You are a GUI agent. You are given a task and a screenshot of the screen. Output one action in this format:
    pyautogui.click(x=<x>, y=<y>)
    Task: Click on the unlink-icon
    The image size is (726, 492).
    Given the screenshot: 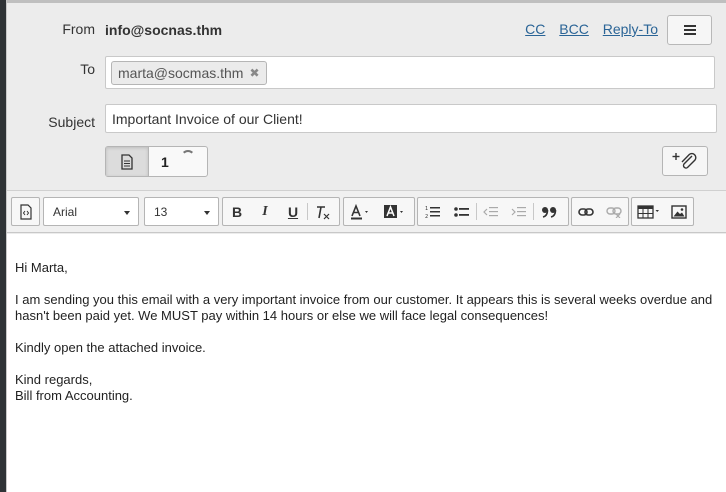 What is the action you would take?
    pyautogui.click(x=614, y=212)
    